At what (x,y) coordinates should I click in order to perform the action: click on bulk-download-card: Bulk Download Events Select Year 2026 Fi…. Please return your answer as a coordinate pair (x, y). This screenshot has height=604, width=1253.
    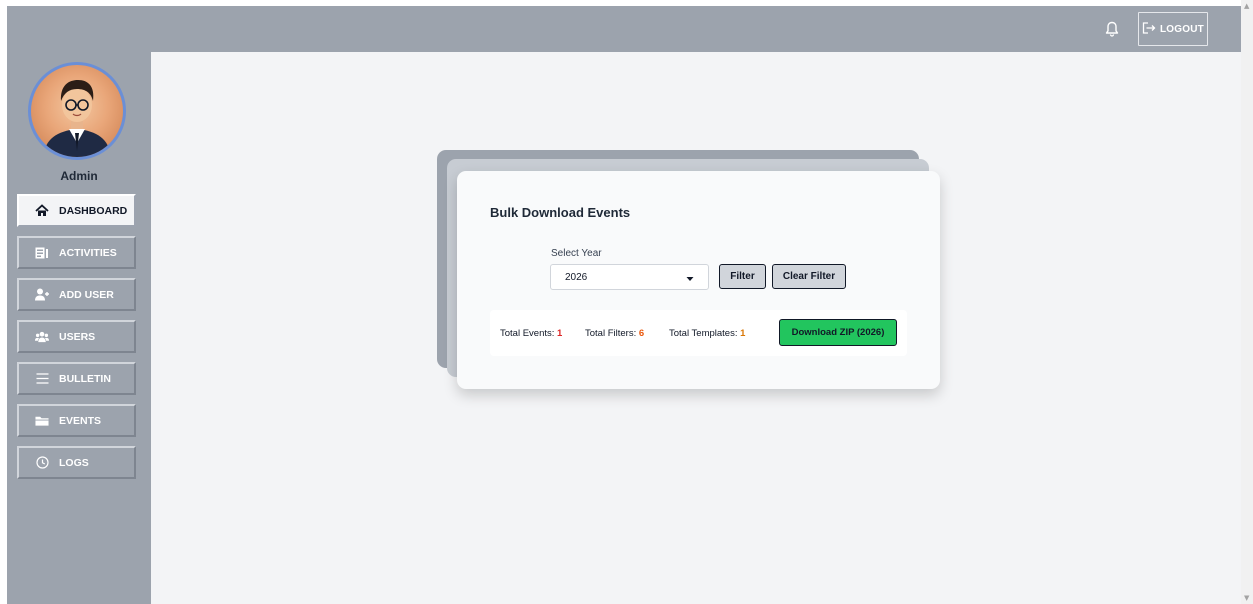
    Looking at the image, I should click on (698, 280).